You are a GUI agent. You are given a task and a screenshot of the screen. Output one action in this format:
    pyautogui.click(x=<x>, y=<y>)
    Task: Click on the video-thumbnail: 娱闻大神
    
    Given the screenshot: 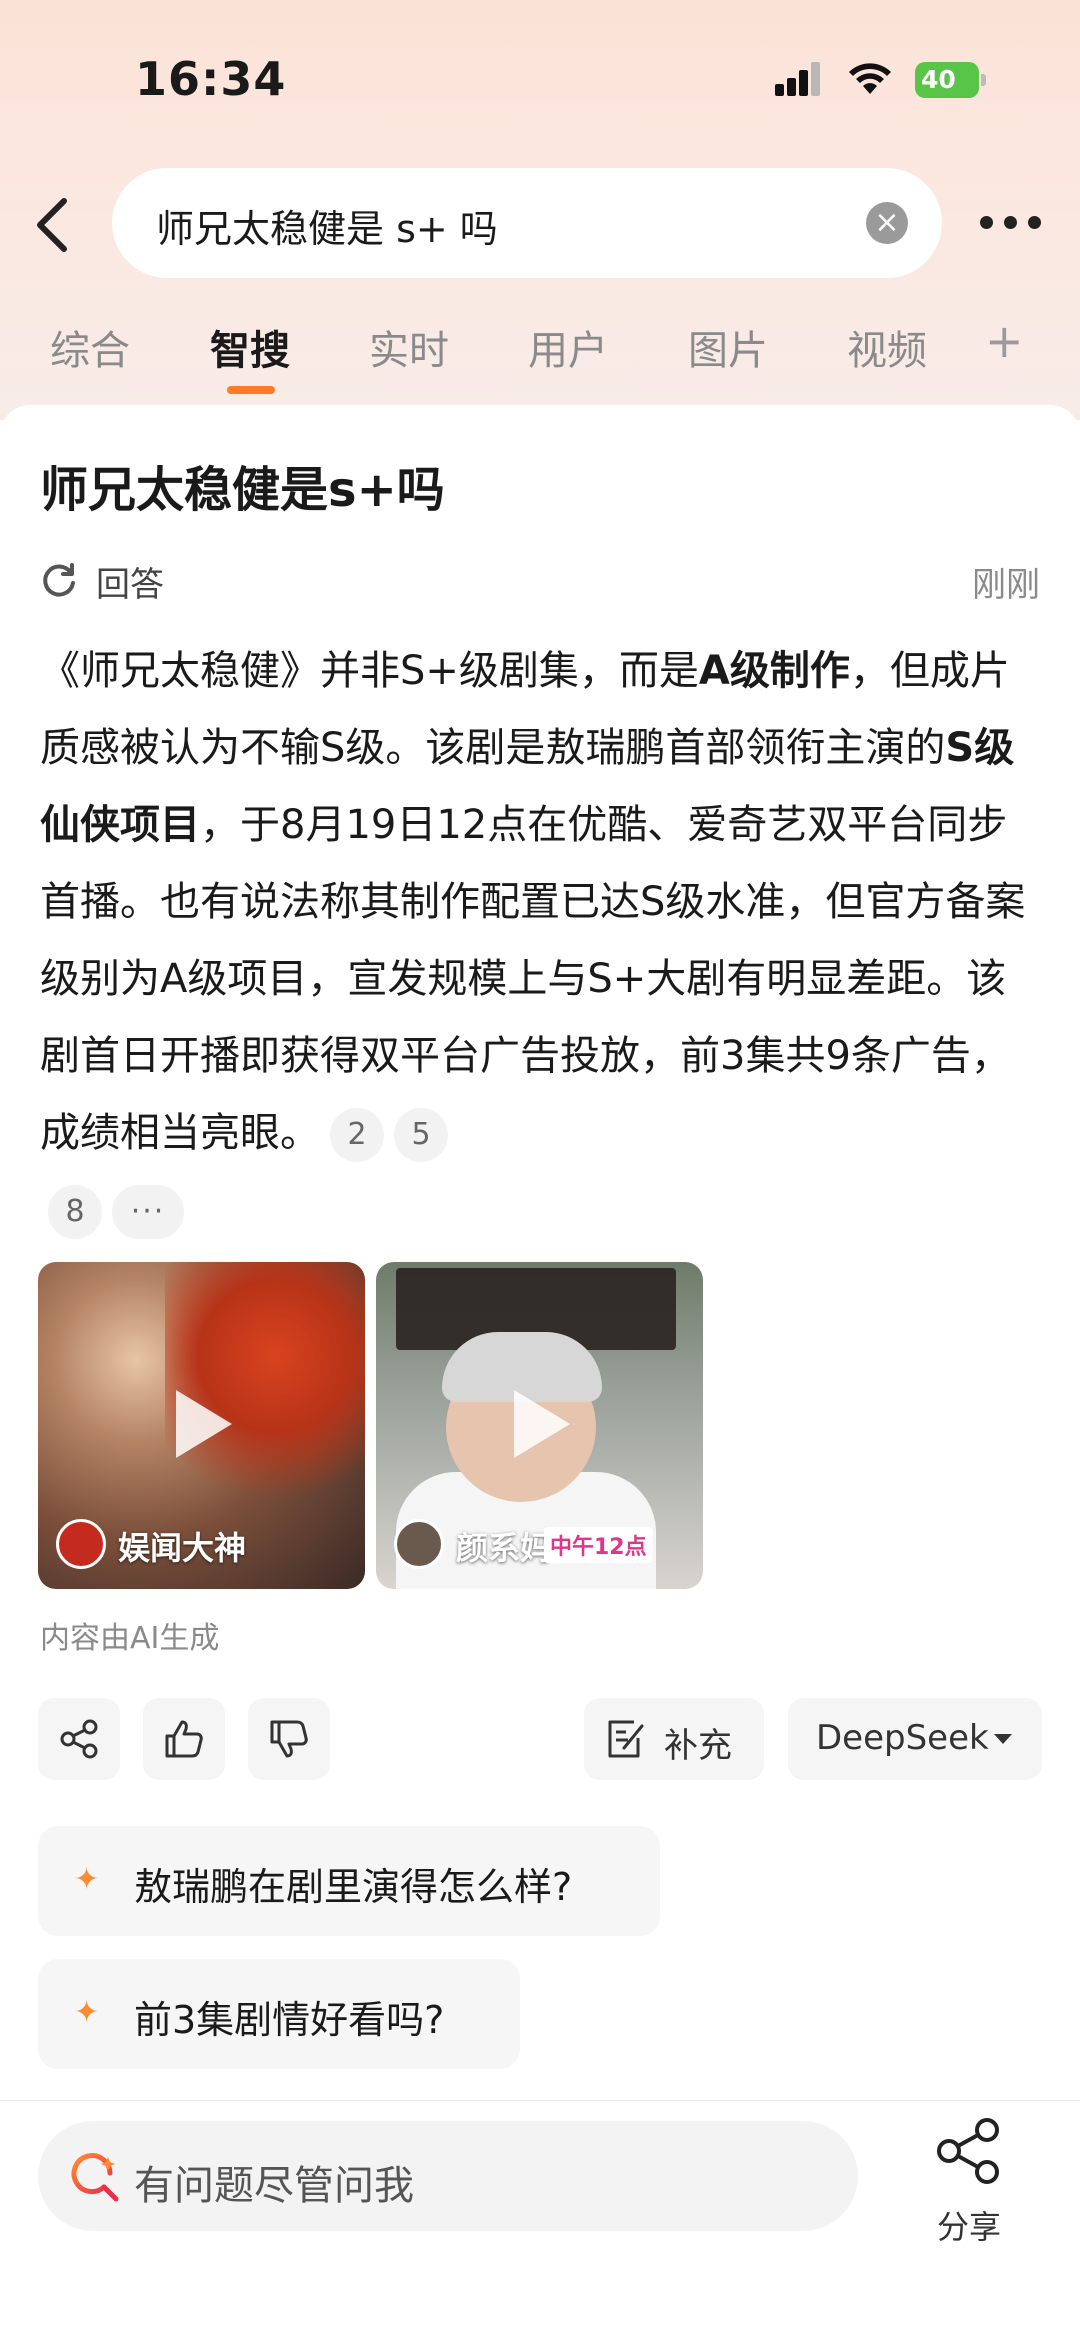 What is the action you would take?
    pyautogui.click(x=201, y=1425)
    